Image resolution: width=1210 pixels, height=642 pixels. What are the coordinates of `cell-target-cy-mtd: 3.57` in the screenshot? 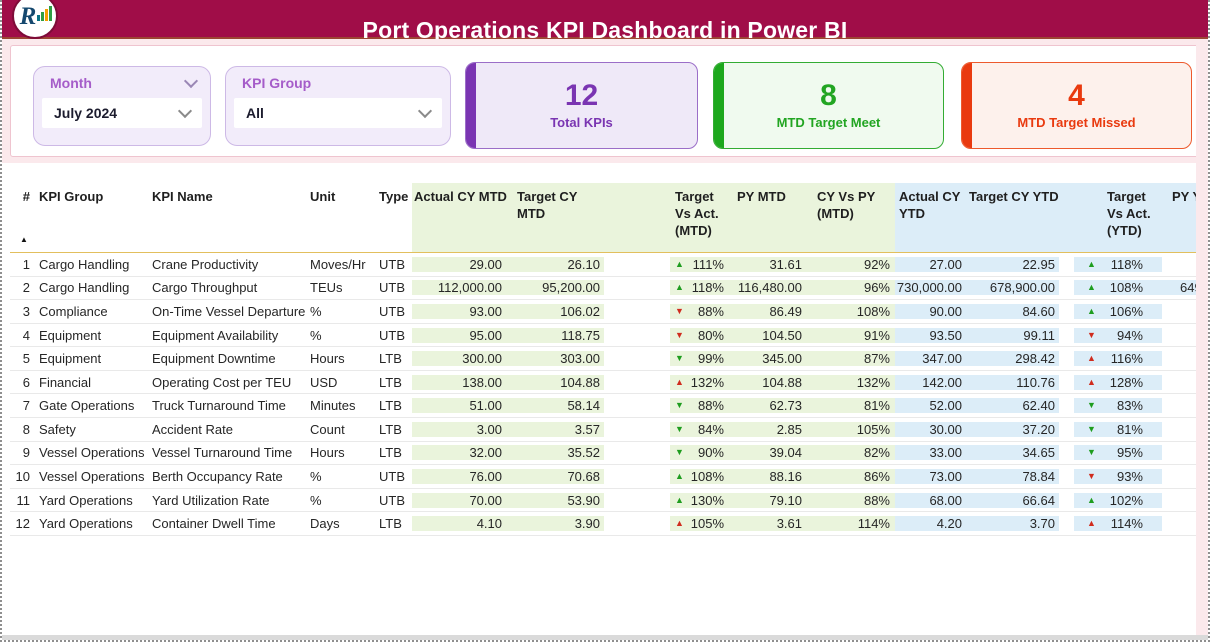 It's located at (557, 429).